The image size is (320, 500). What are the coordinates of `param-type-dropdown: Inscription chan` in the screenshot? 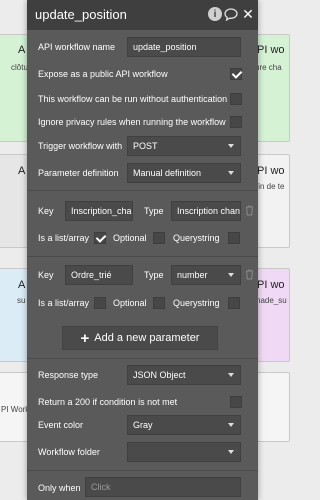 It's located at (206, 211).